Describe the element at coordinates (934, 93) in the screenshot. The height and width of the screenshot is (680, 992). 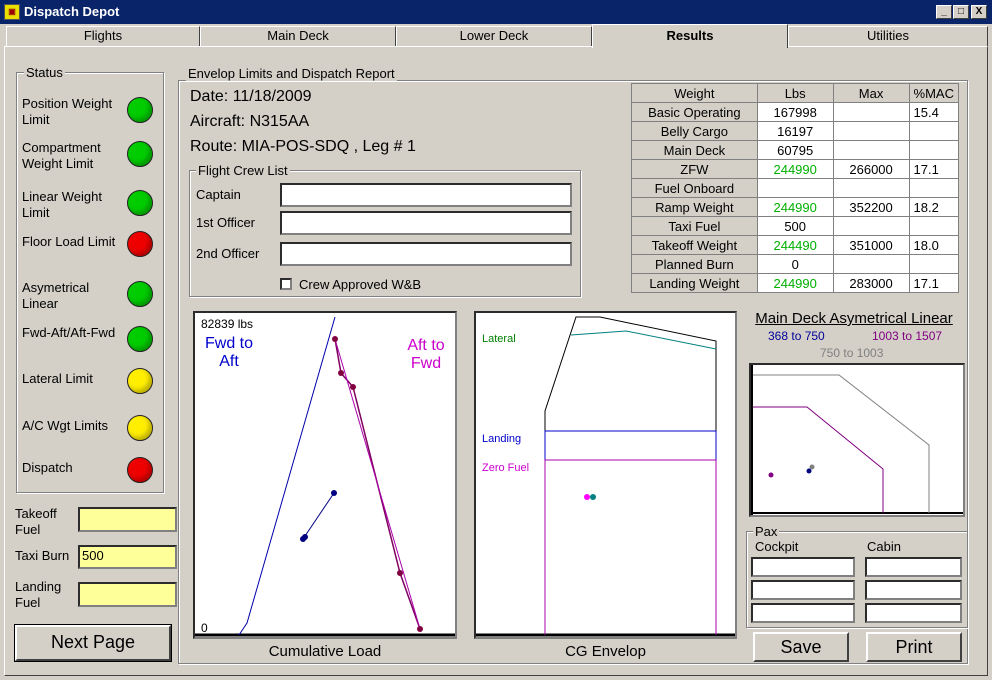
I see `column-header: %MAC` at that location.